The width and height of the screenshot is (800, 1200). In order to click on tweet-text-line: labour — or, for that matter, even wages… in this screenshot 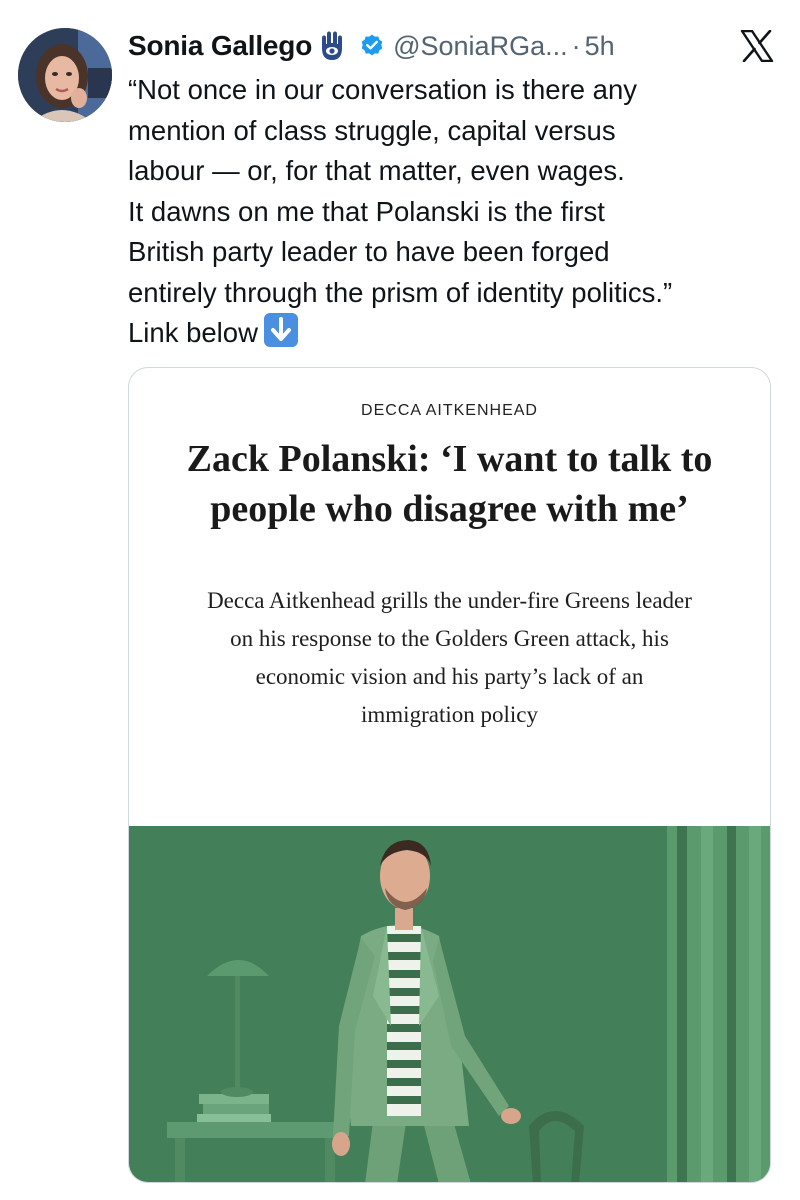, I will do `click(376, 170)`.